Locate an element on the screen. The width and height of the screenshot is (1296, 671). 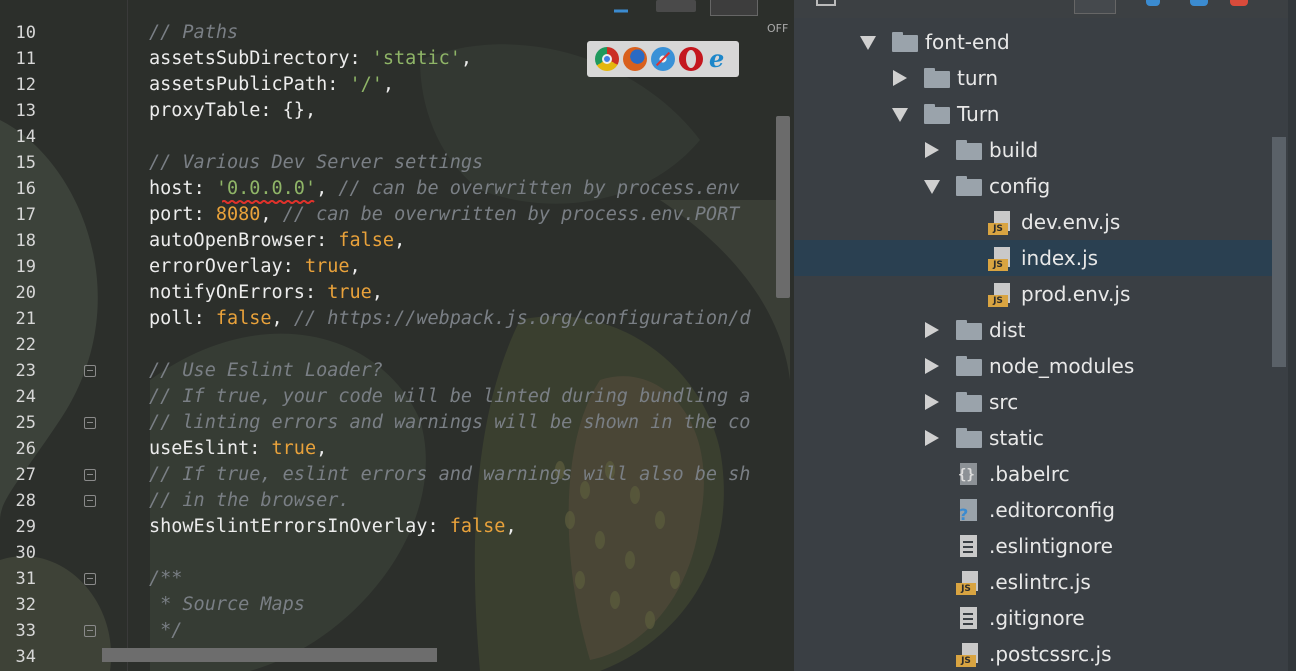
code-line: 20 notifyOnErrors: true, is located at coordinates (397, 293).